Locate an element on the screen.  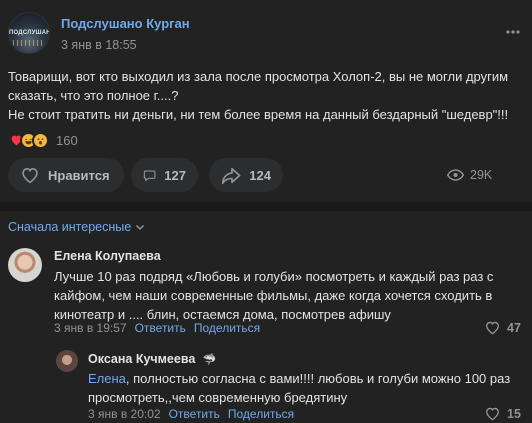
sort-label: Сначала интересные is located at coordinates (70, 227).